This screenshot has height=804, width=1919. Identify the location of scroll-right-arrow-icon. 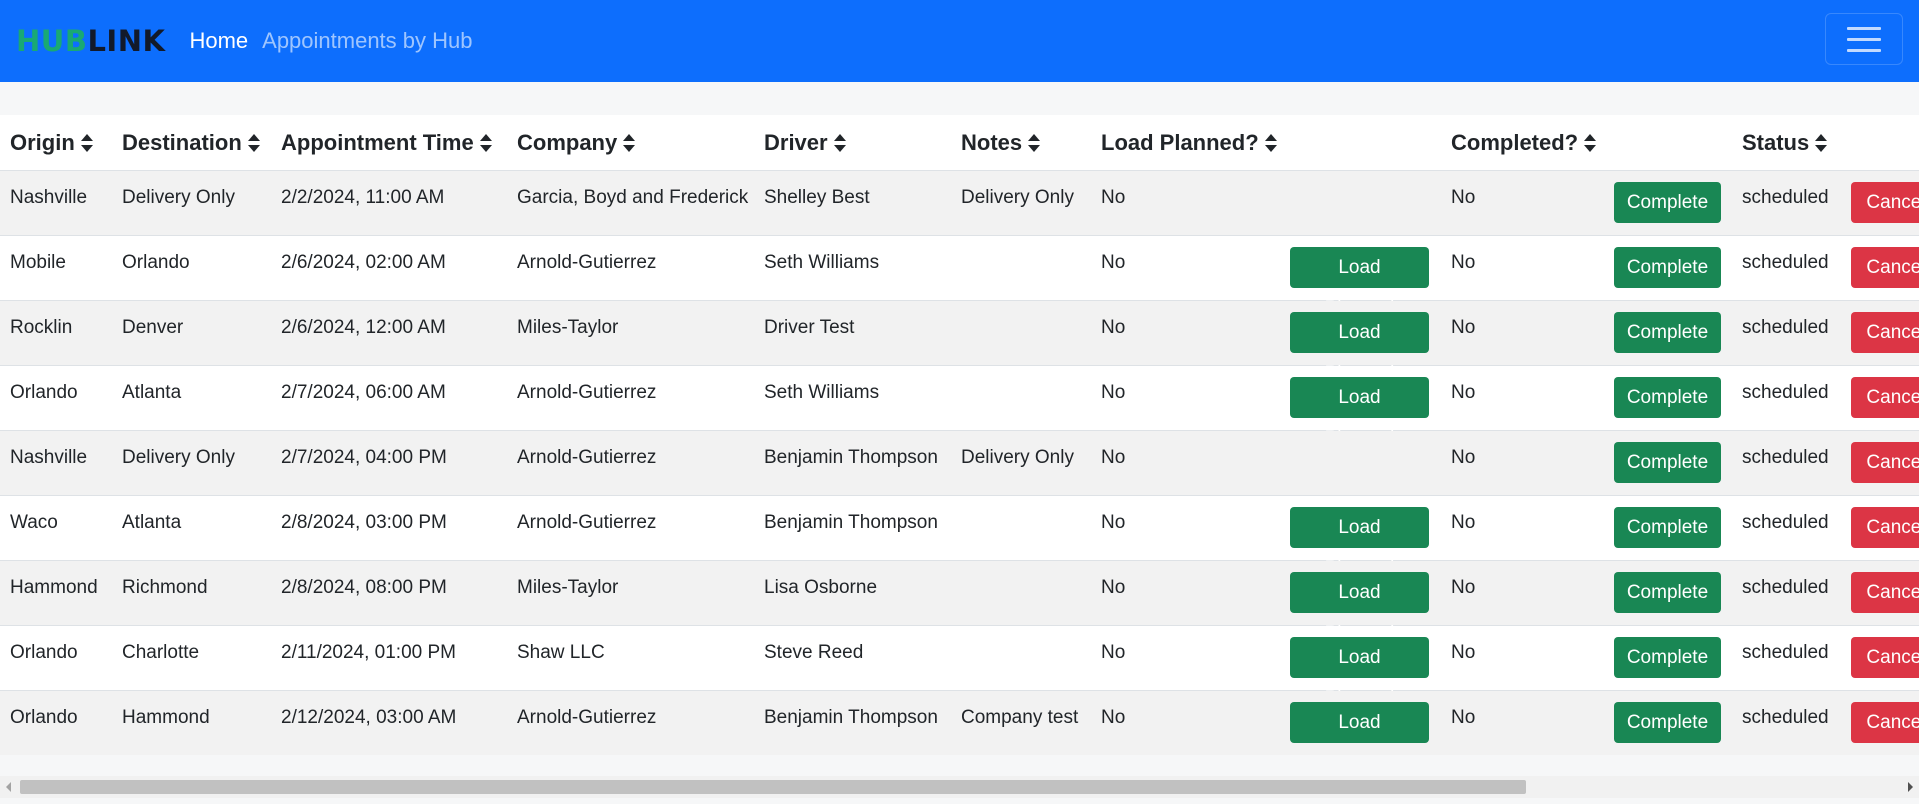
(1910, 787).